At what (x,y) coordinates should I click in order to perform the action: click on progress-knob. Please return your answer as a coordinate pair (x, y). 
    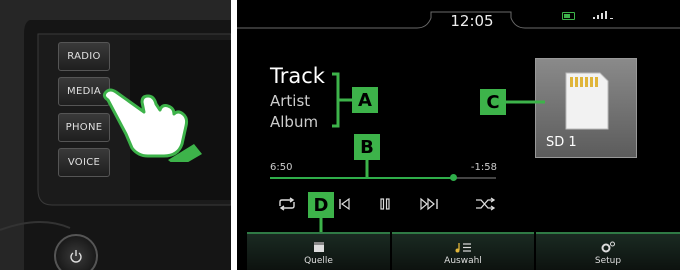
    Looking at the image, I should click on (454, 177).